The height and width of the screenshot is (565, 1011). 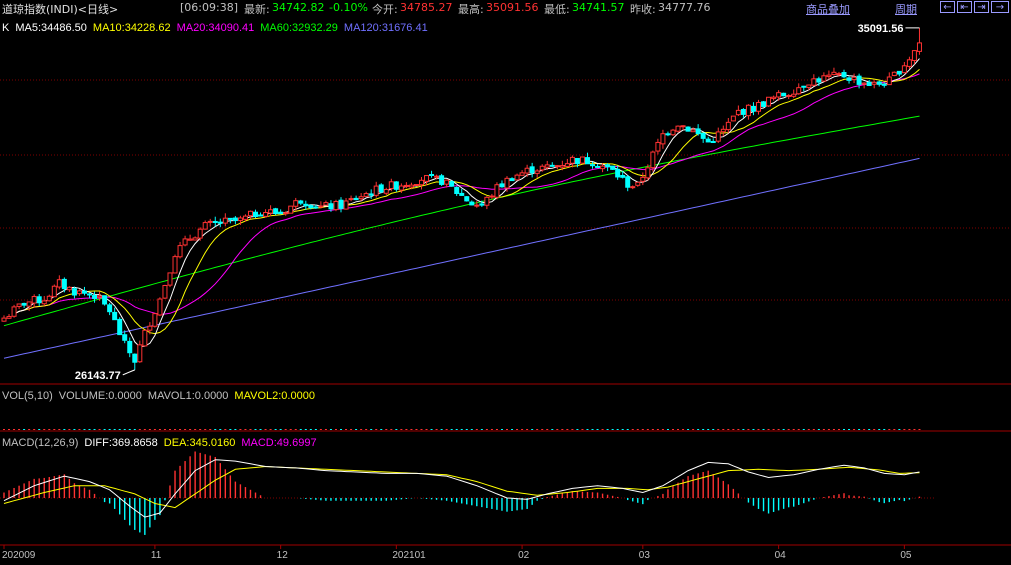 I want to click on volume-legend-item: VOL(5,10), so click(x=27, y=396).